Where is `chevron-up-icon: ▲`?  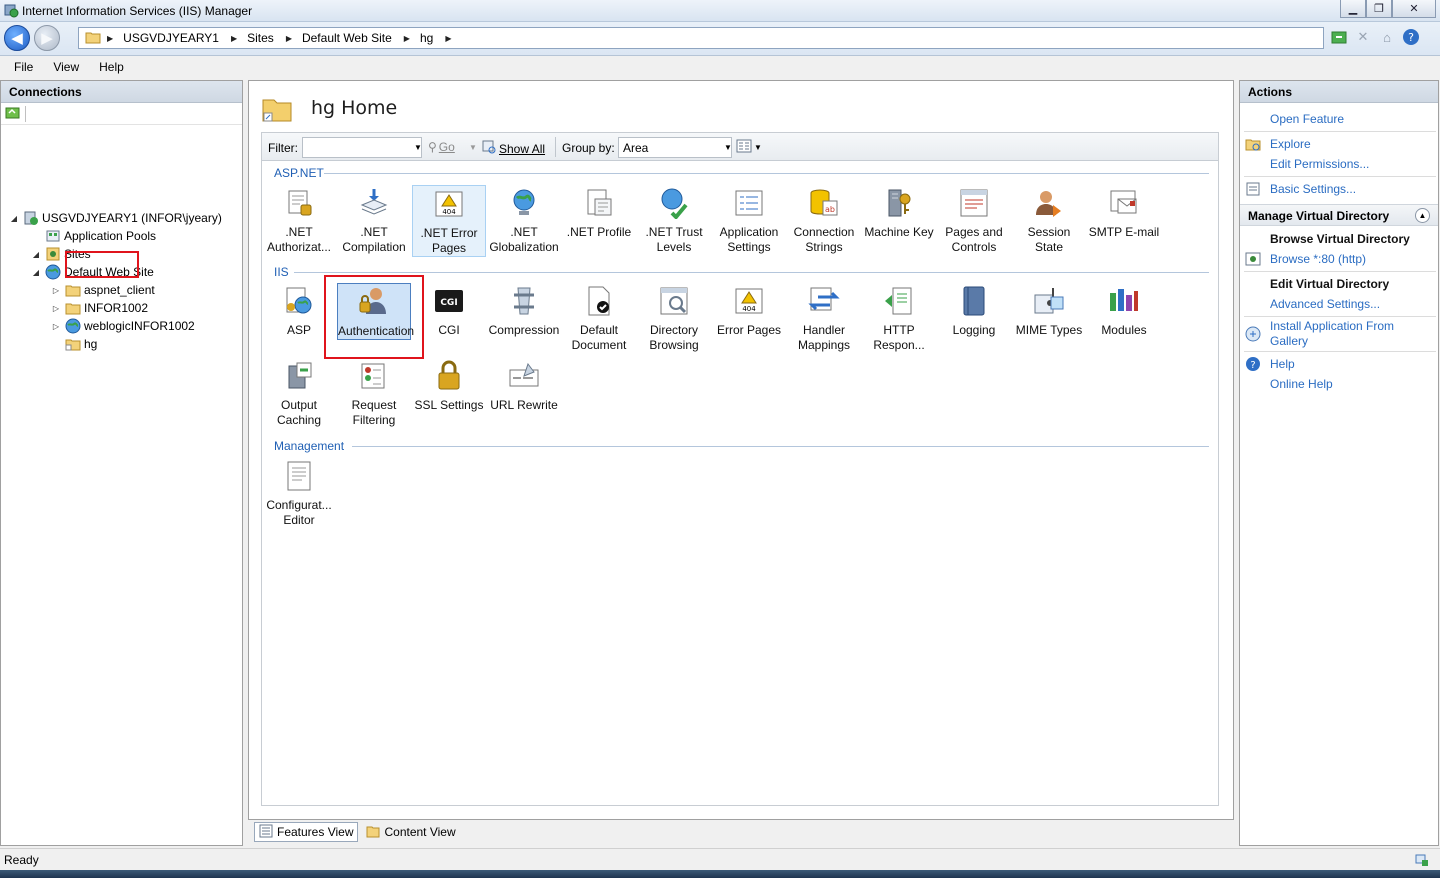 chevron-up-icon: ▲ is located at coordinates (1422, 215).